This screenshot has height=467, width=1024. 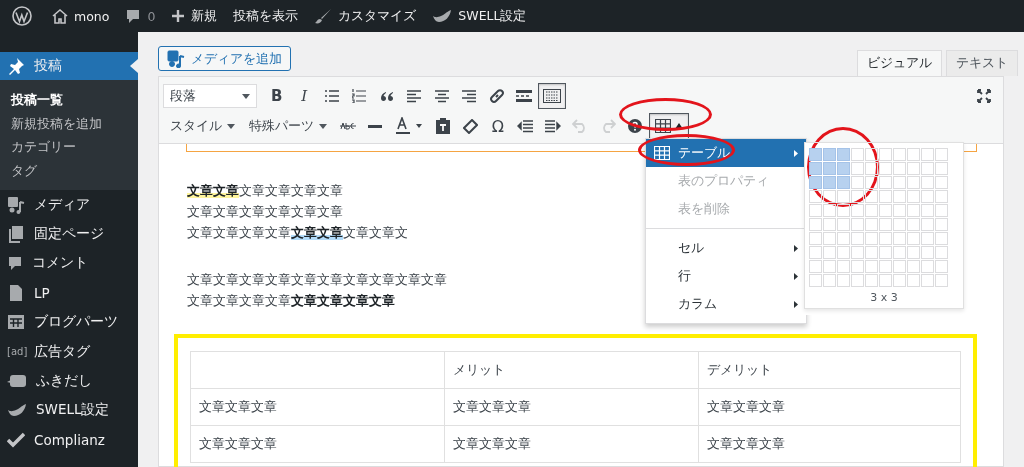 What do you see at coordinates (726, 248) in the screenshot?
I see `menu-item: セル` at bounding box center [726, 248].